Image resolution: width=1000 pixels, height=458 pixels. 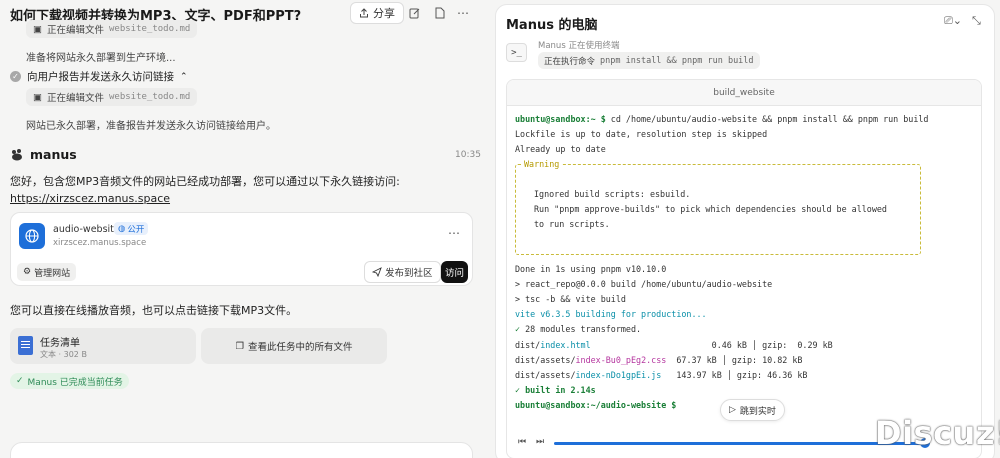 I want to click on terminal-line: > tsc -b && vite build, so click(x=570, y=298).